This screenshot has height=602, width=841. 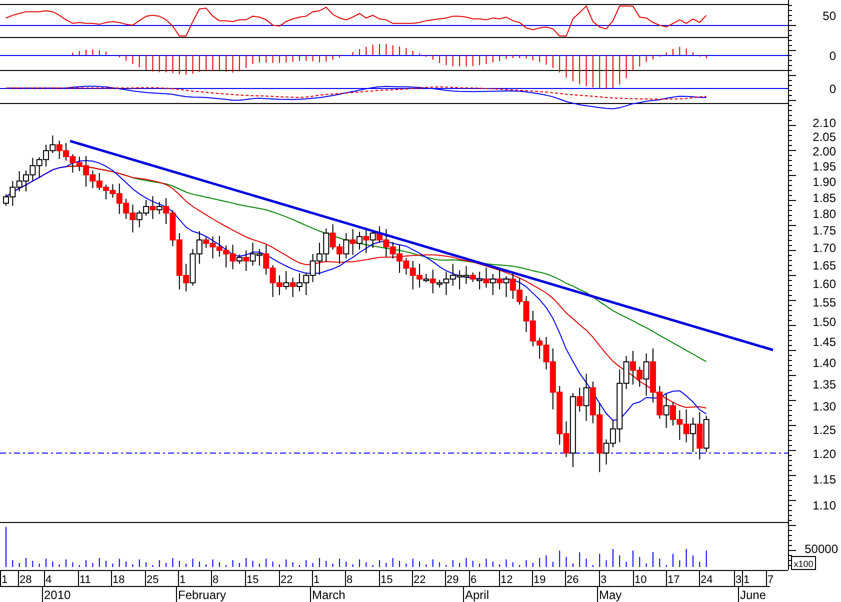 What do you see at coordinates (821, 549) in the screenshot?
I see `volume-axis-label: 50000` at bounding box center [821, 549].